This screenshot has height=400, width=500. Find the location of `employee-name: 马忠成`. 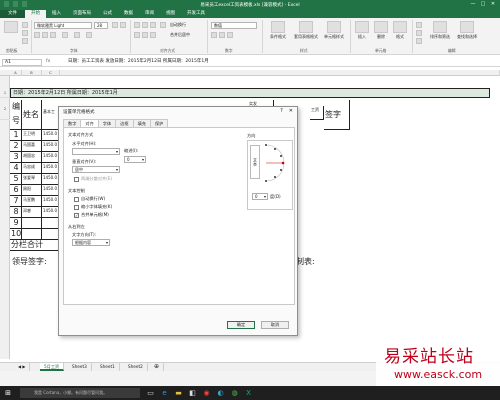

employee-name: 马忠成 is located at coordinates (32, 168).